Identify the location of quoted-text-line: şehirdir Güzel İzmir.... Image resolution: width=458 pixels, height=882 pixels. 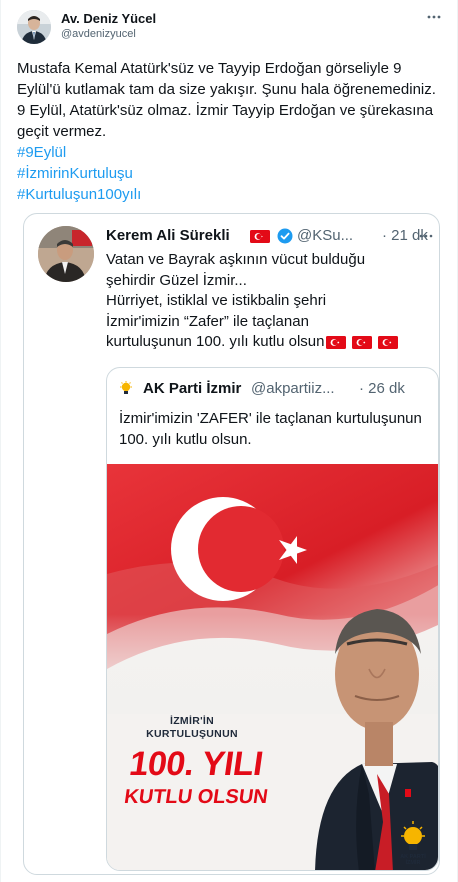
(176, 280).